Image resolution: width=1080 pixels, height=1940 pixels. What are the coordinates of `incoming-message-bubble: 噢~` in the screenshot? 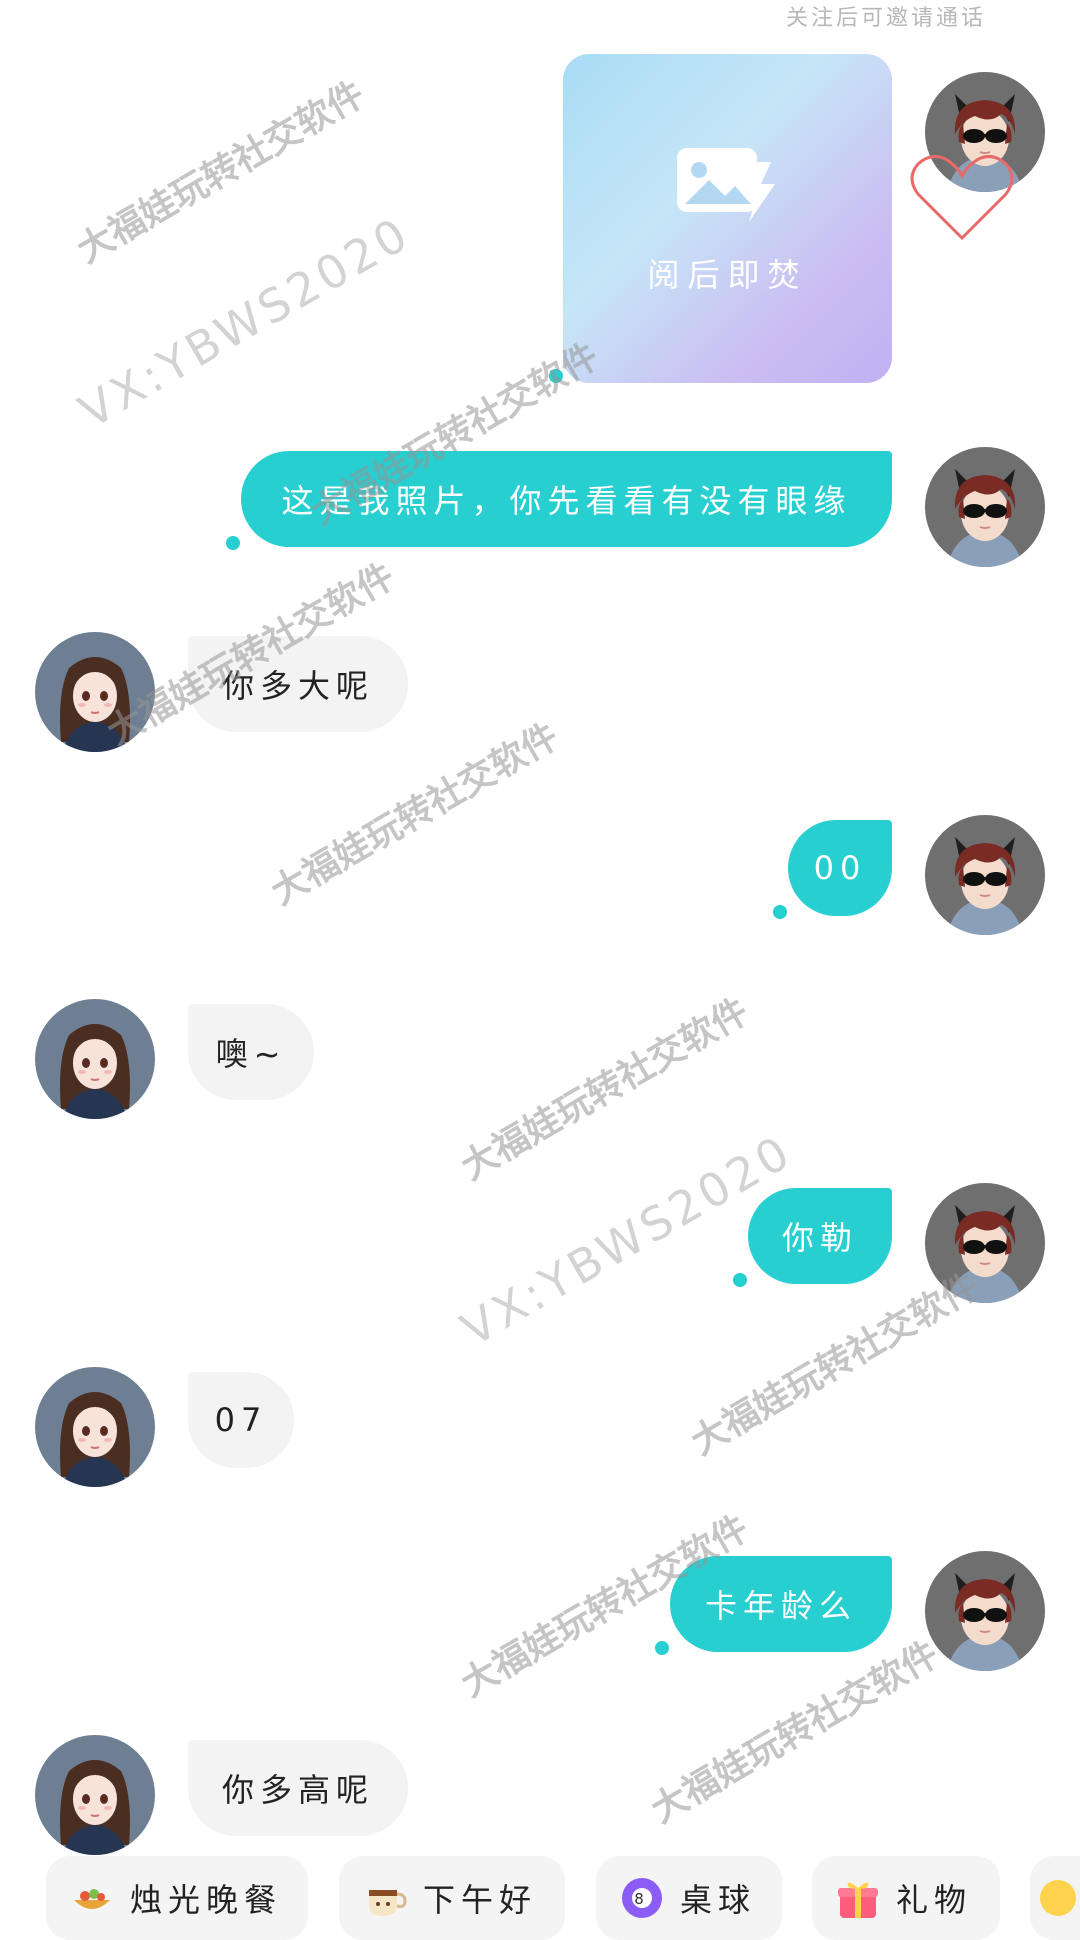 It's located at (251, 1052).